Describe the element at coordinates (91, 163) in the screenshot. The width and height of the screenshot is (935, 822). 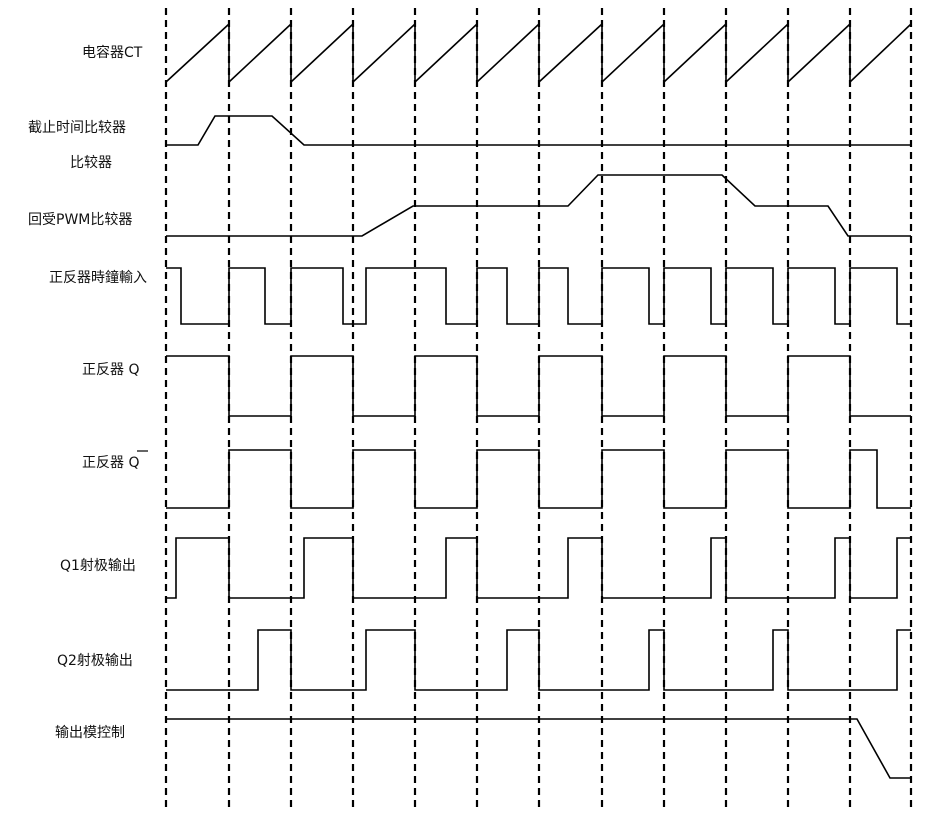
I see `label-comparator: 比较器` at that location.